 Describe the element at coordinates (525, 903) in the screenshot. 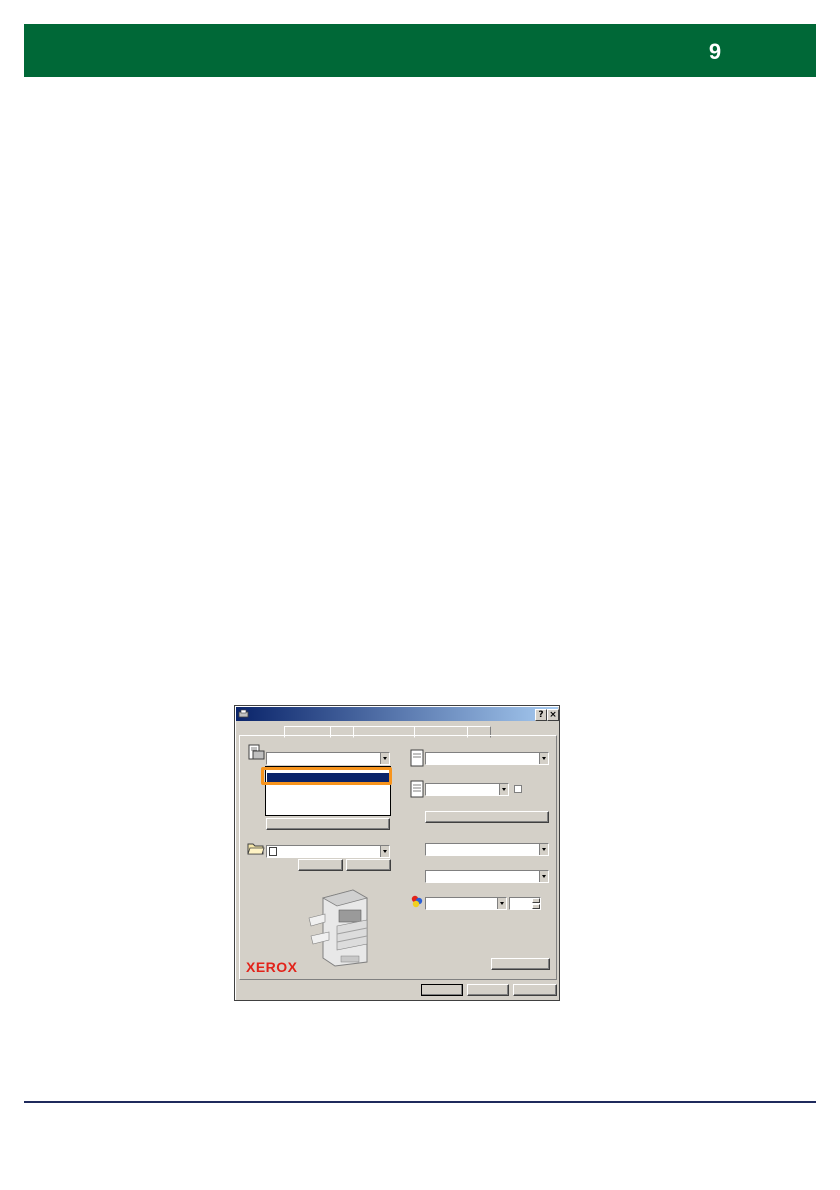

I see `copies-stepper` at that location.